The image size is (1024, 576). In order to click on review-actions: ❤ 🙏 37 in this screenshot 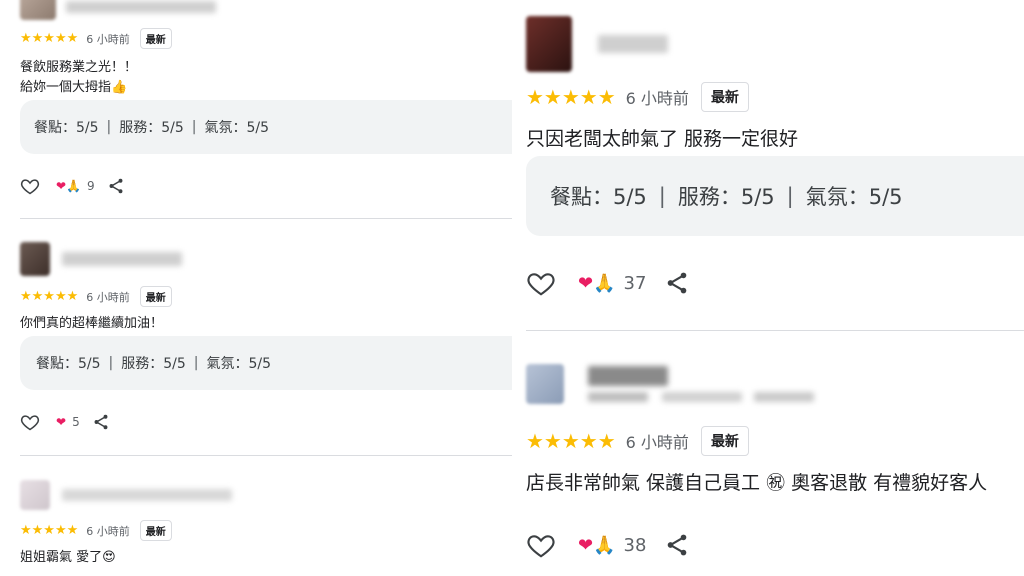, I will do `click(608, 283)`.